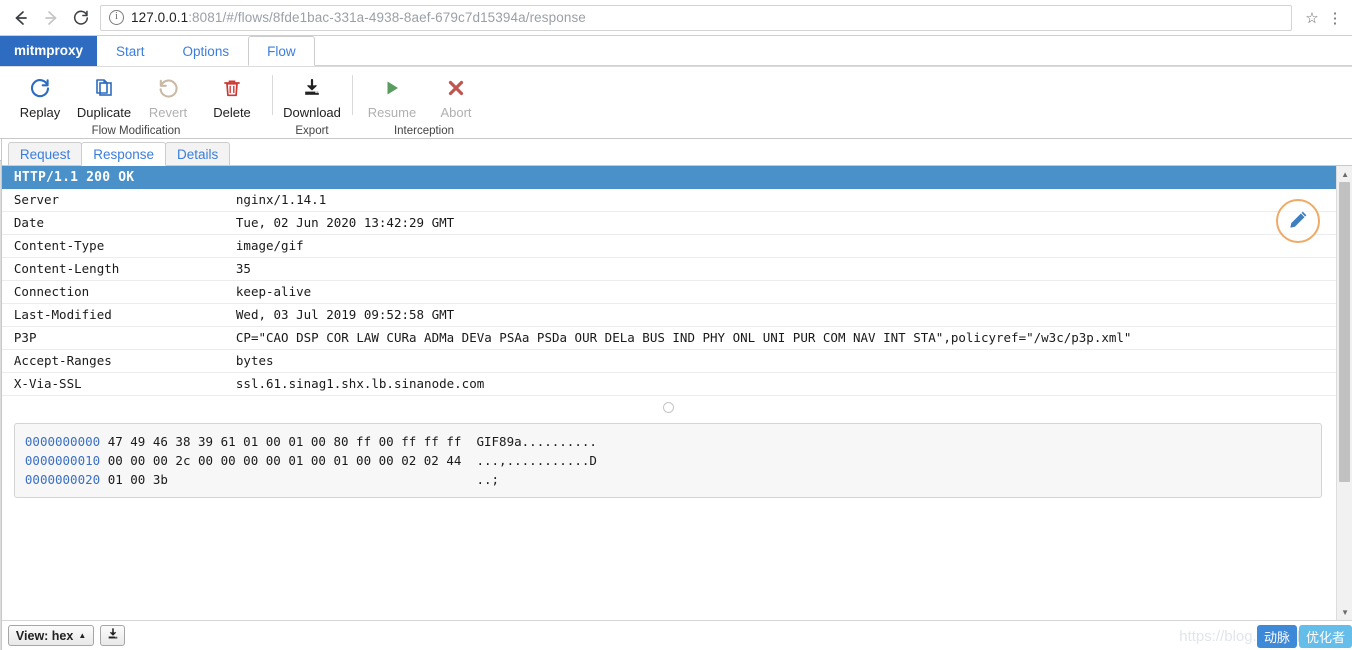 This screenshot has height=650, width=1352. Describe the element at coordinates (116, 200) in the screenshot. I see `header-name: Server` at that location.